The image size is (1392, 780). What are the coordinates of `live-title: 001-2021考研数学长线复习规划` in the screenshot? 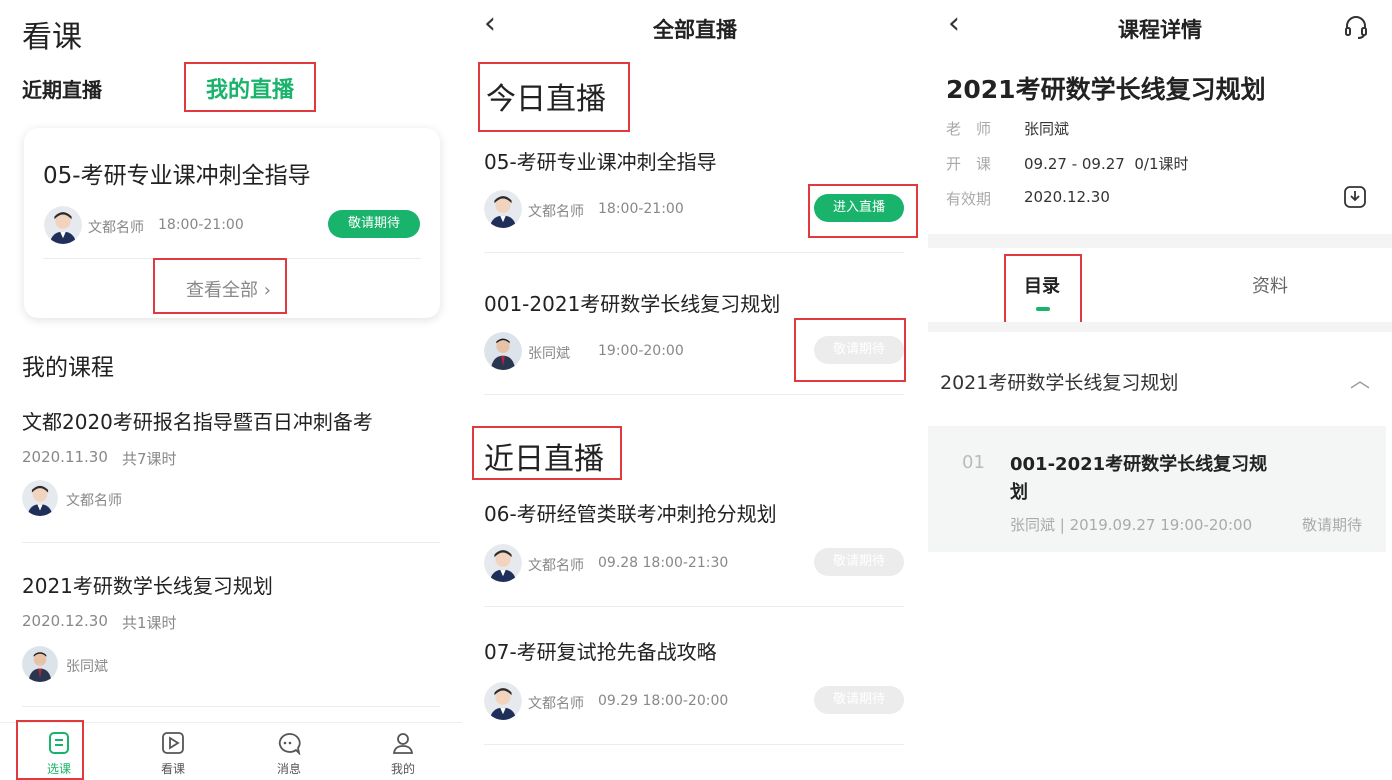 It's located at (632, 304).